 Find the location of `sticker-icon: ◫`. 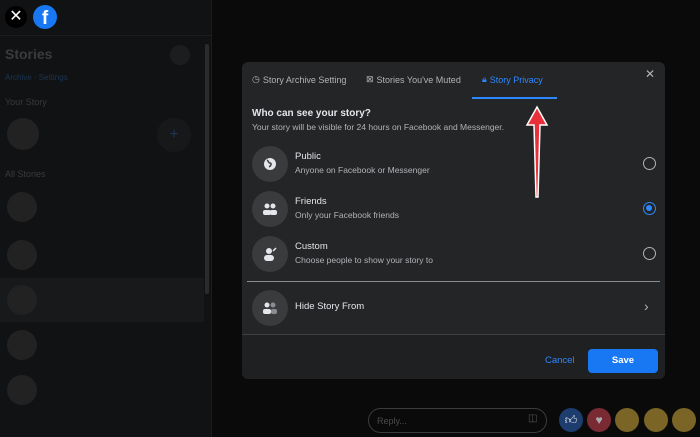

sticker-icon: ◫ is located at coordinates (532, 418).